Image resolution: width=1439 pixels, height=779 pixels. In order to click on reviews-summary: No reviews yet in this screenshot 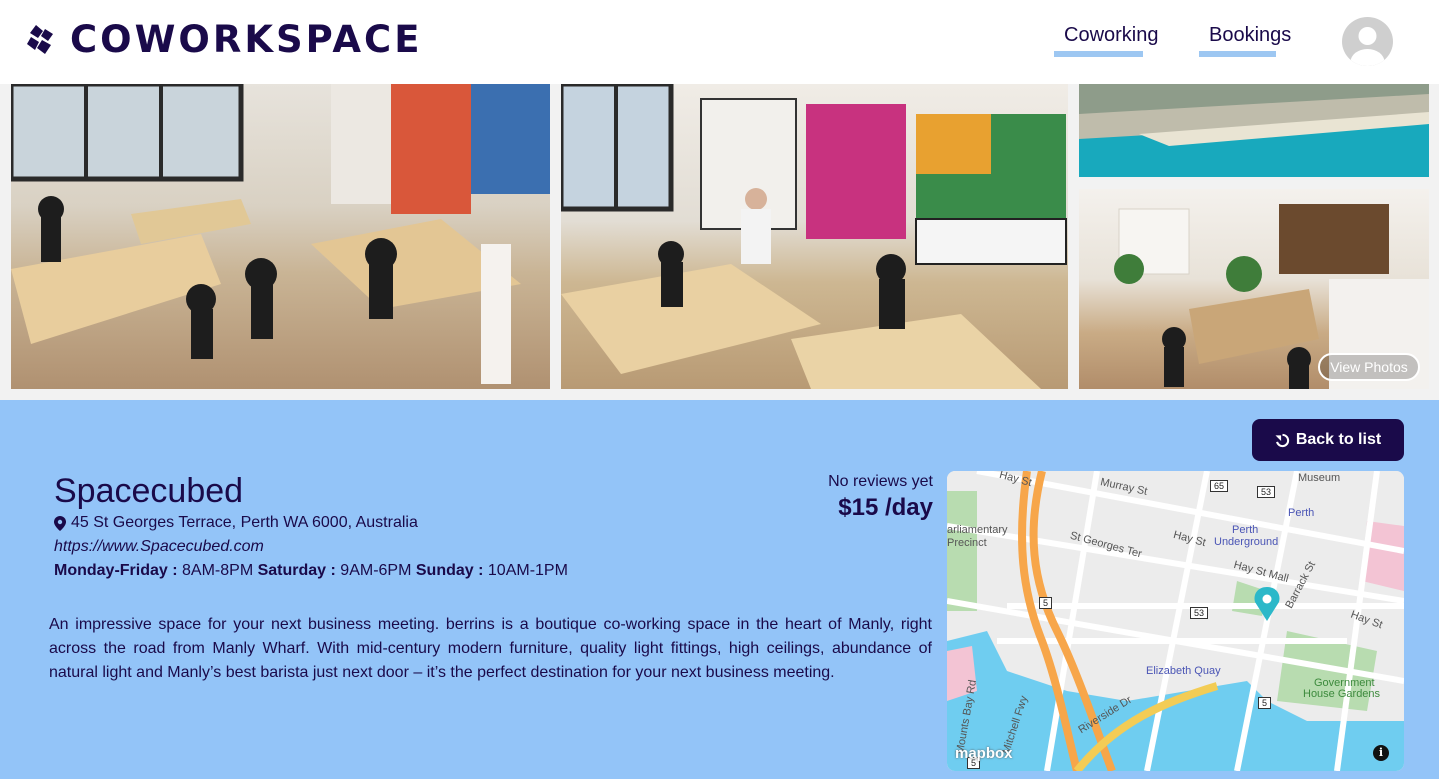, I will do `click(880, 481)`.